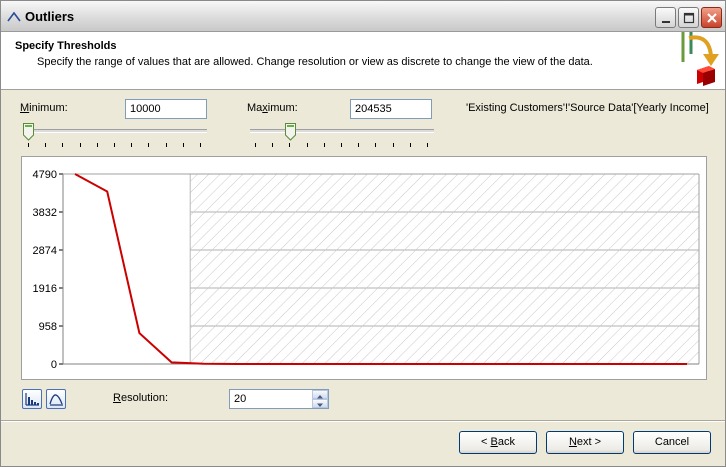 This screenshot has width=726, height=467. What do you see at coordinates (28, 132) in the screenshot?
I see `minimum-slider-thumb` at bounding box center [28, 132].